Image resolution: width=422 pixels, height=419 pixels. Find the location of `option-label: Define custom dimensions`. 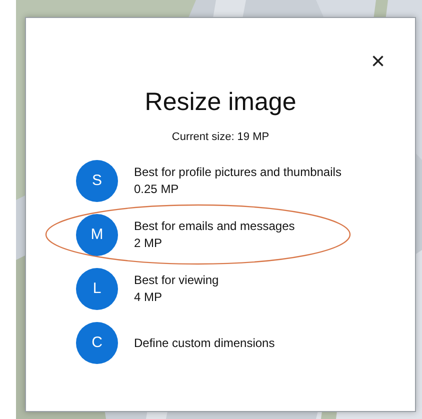

option-label: Define custom dimensions is located at coordinates (204, 343).